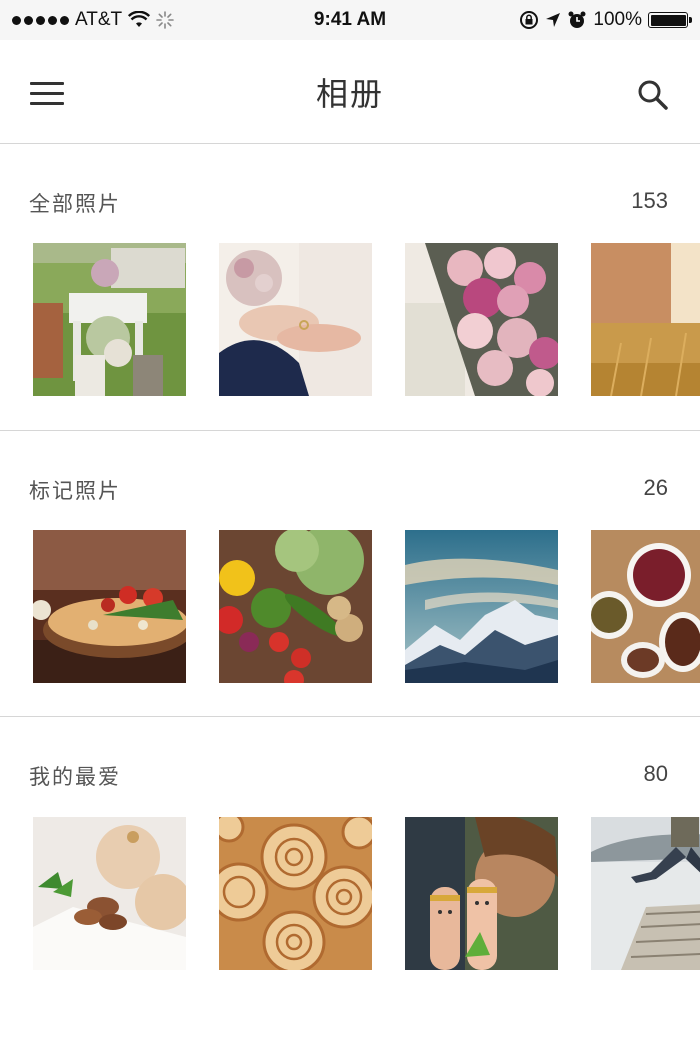  What do you see at coordinates (577, 19) in the screenshot?
I see `alarm-clock-icon` at bounding box center [577, 19].